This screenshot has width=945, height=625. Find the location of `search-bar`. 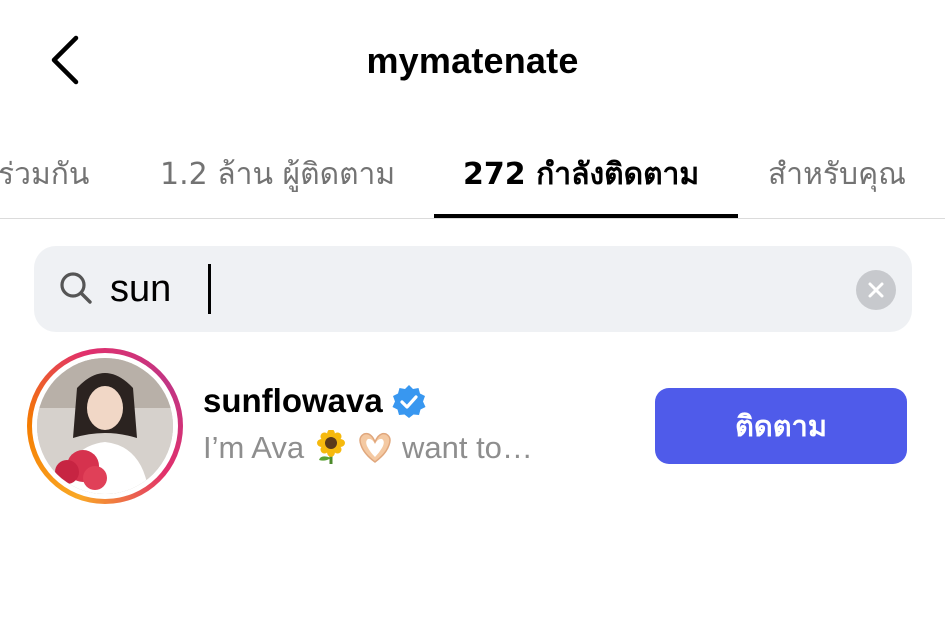

search-bar is located at coordinates (473, 289).